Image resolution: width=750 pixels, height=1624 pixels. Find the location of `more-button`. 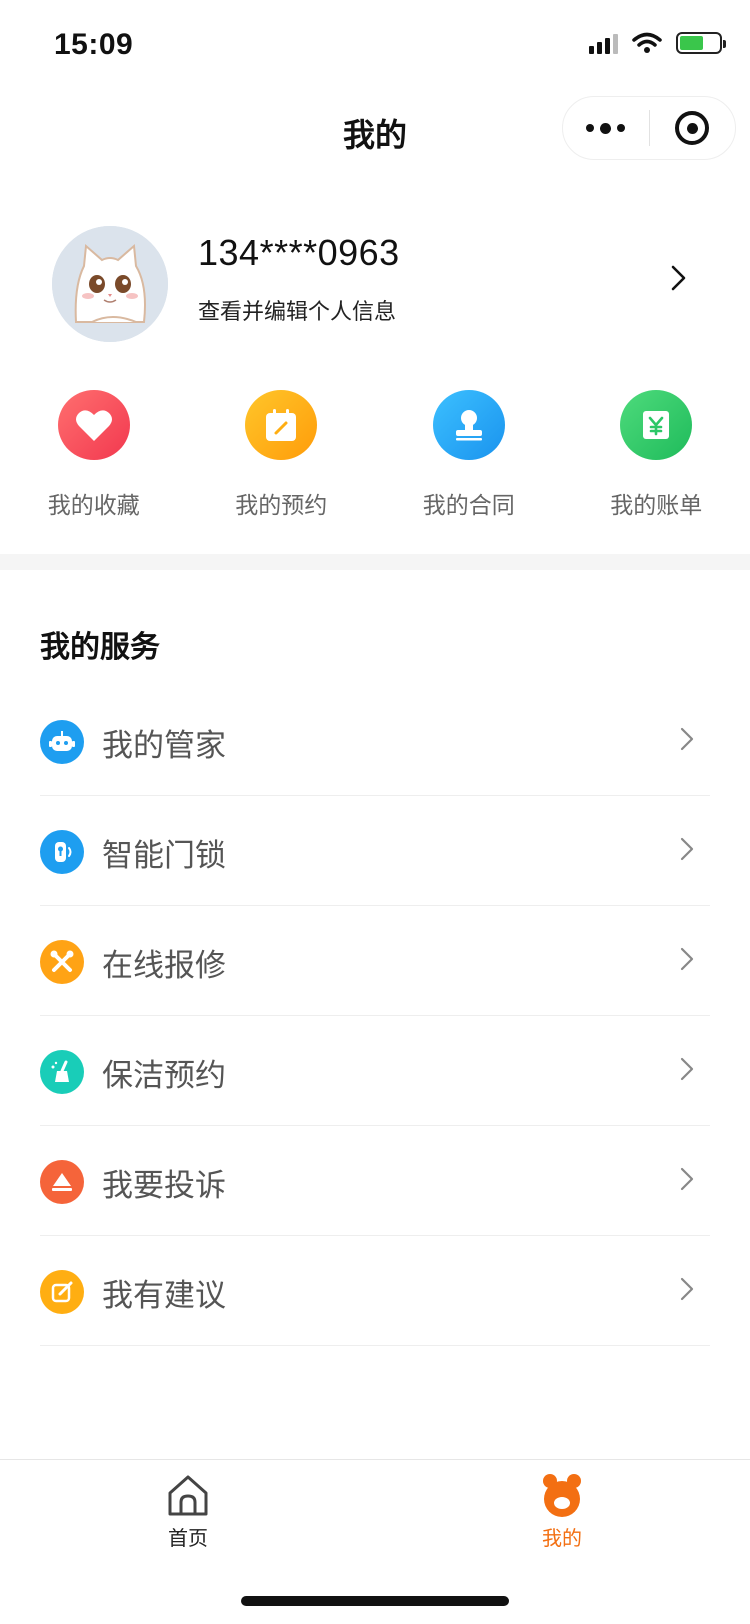

more-button is located at coordinates (606, 128).